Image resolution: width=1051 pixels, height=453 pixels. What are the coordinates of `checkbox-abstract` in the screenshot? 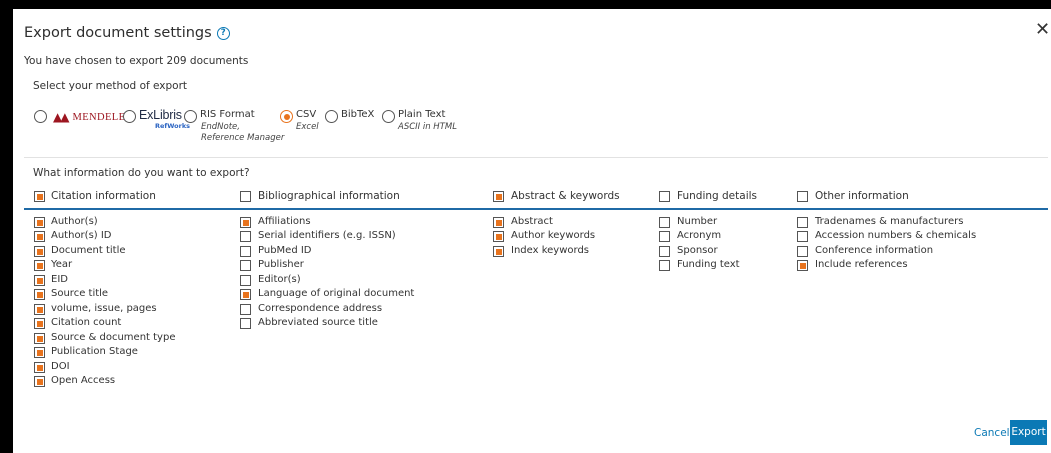 It's located at (498, 222).